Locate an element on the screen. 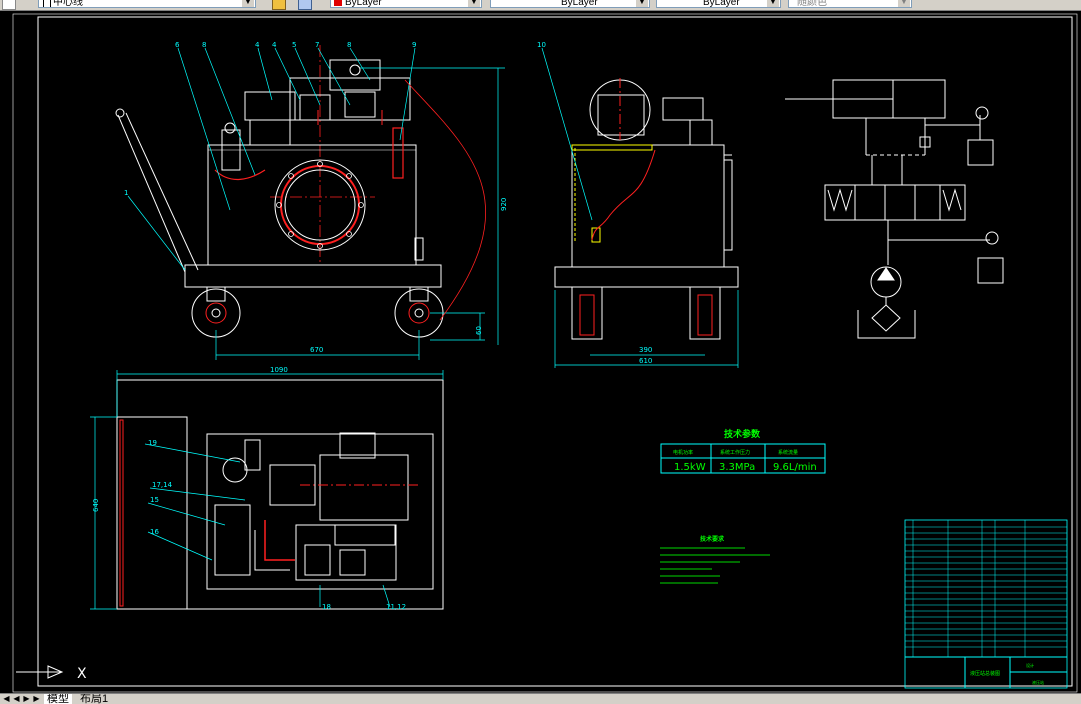  linetype-control: ByLayer ▼ is located at coordinates (570, 4).